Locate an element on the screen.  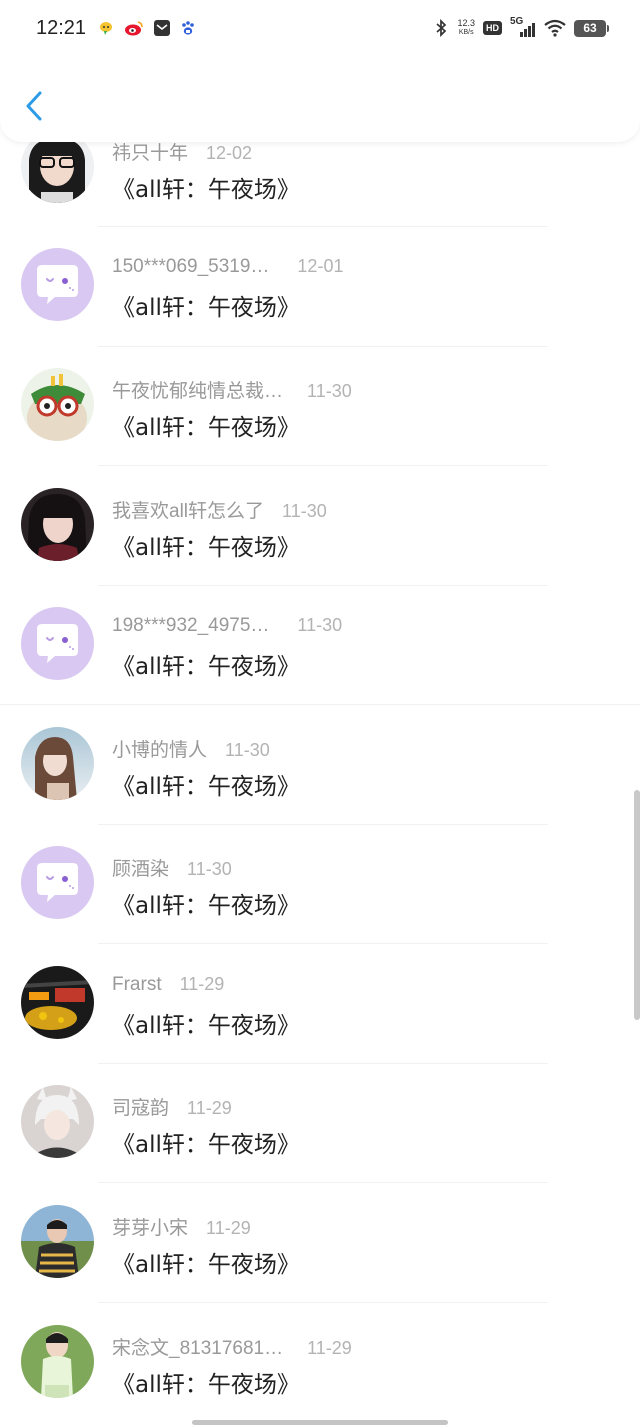
comment-date: 12-02 is located at coordinates (229, 153).